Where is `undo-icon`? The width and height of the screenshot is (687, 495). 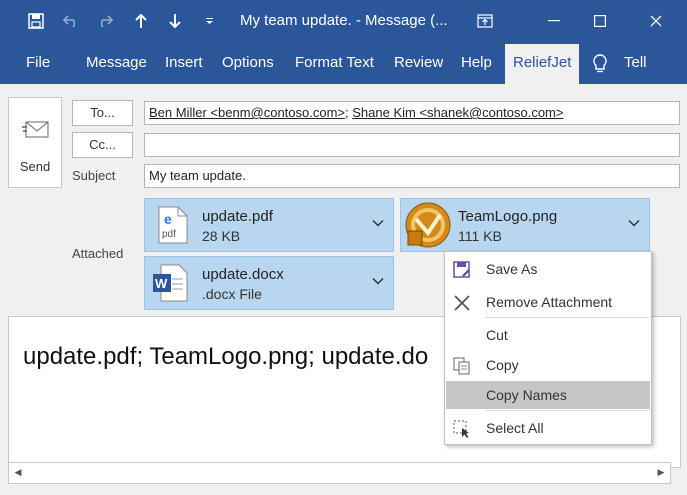 undo-icon is located at coordinates (71, 21).